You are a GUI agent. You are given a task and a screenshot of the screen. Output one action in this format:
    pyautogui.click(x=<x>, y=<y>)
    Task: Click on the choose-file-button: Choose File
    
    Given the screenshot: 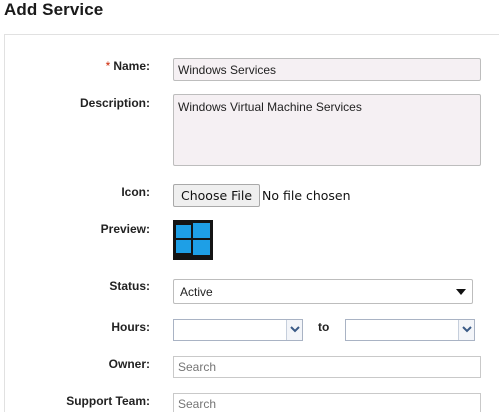 What is the action you would take?
    pyautogui.click(x=217, y=195)
    